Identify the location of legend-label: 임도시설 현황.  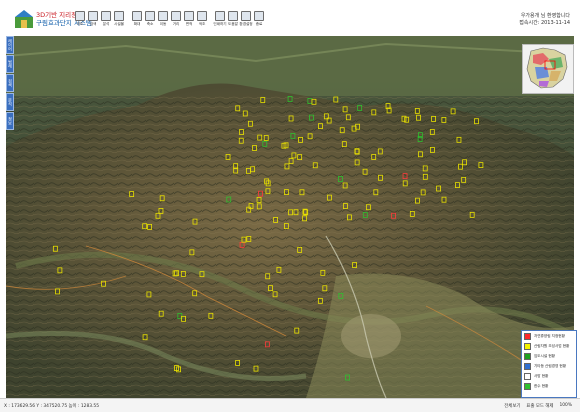
(544, 355).